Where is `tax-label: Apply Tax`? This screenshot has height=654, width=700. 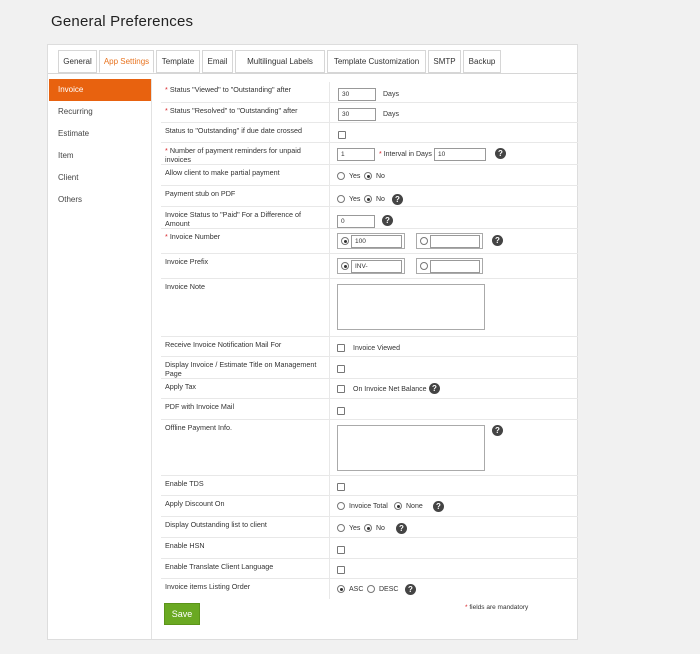
tax-label: Apply Tax is located at coordinates (181, 386).